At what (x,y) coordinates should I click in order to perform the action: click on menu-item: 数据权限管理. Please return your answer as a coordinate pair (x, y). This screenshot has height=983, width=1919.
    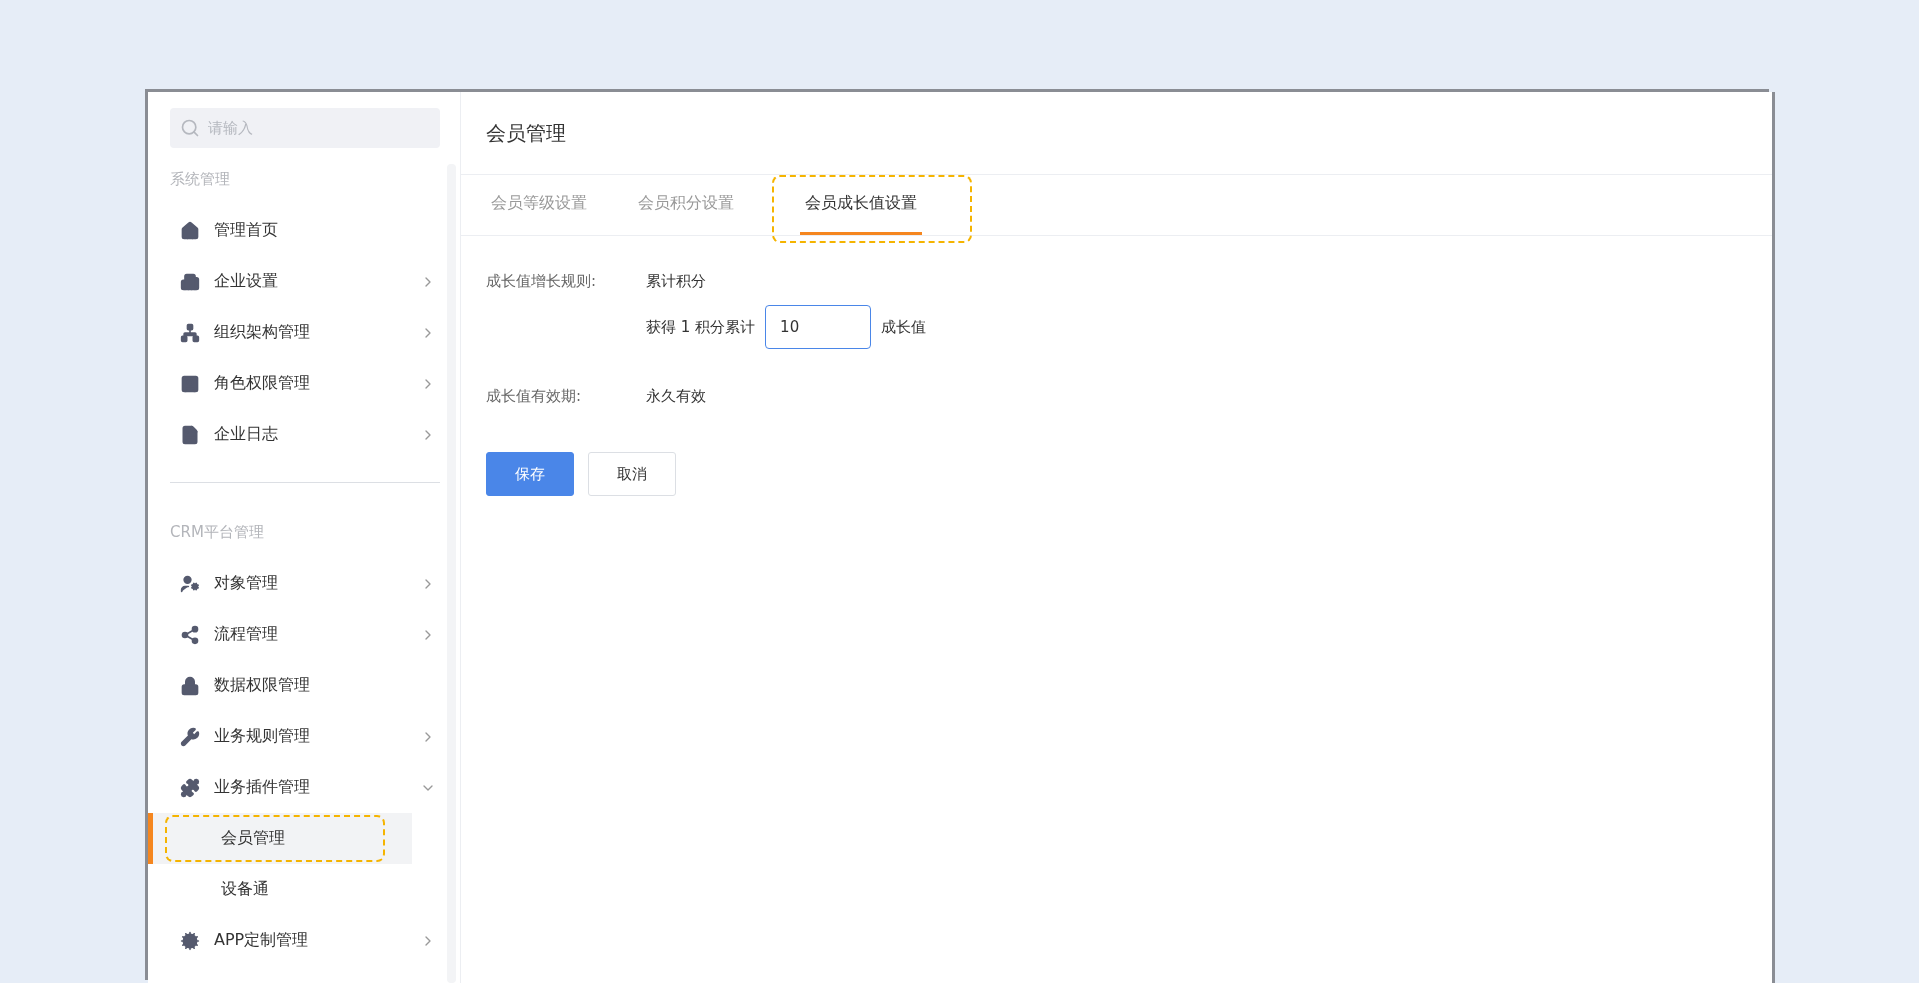
    Looking at the image, I should click on (304, 685).